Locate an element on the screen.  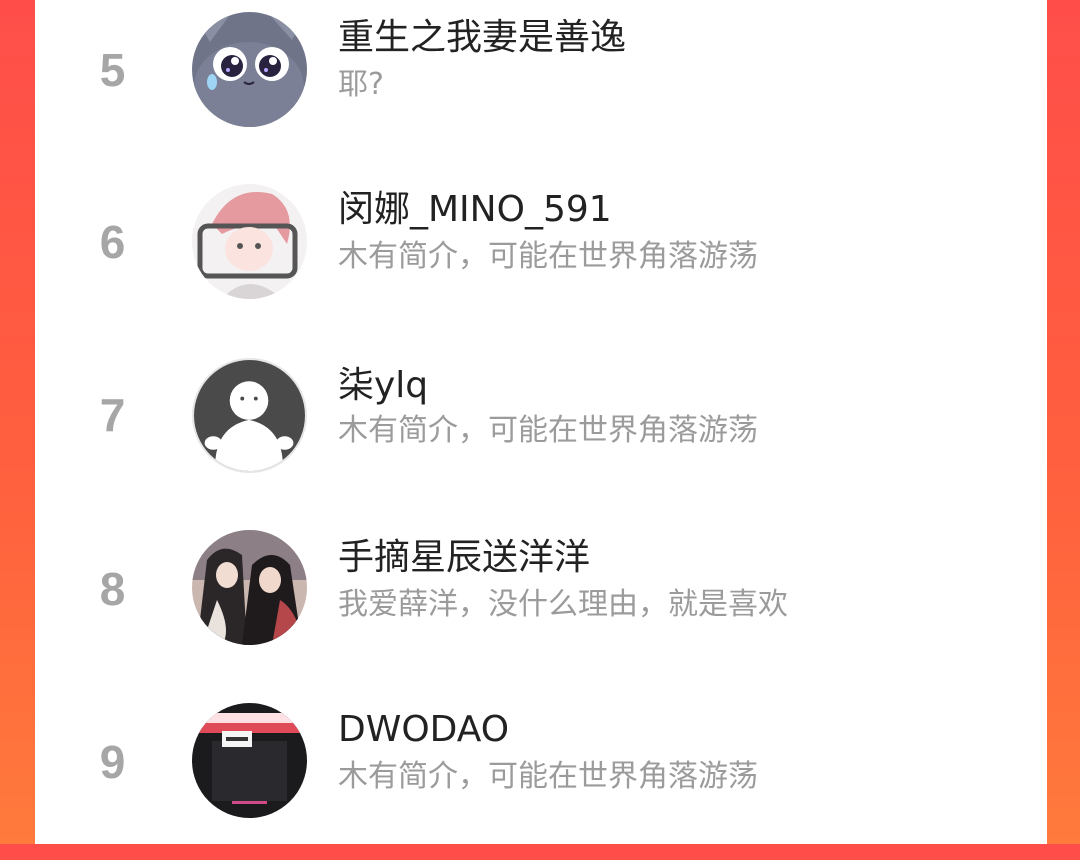
rank-number: 9 is located at coordinates (112, 762).